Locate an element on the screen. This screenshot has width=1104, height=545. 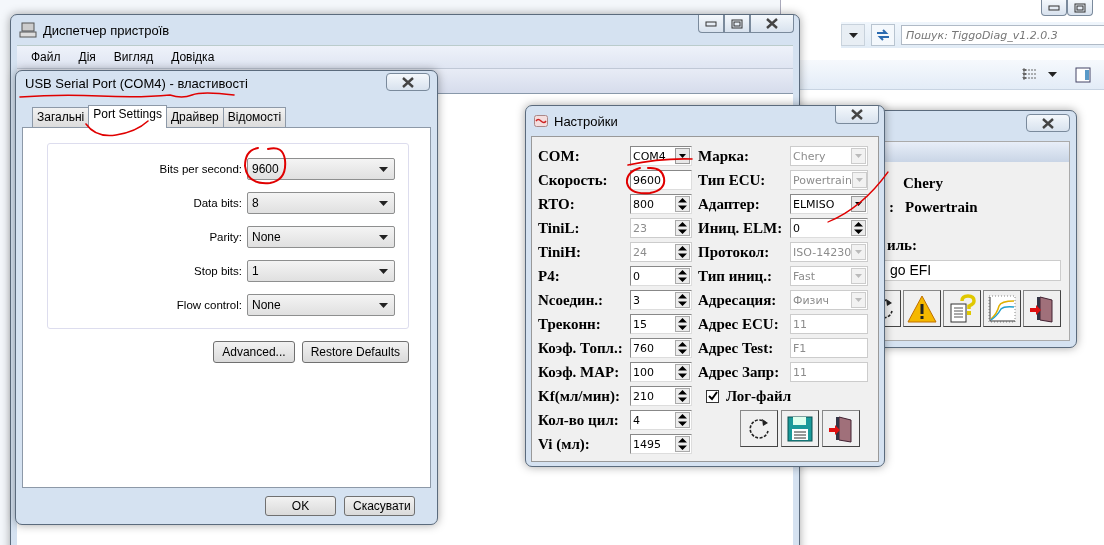
tab: Загальні is located at coordinates (61, 117).